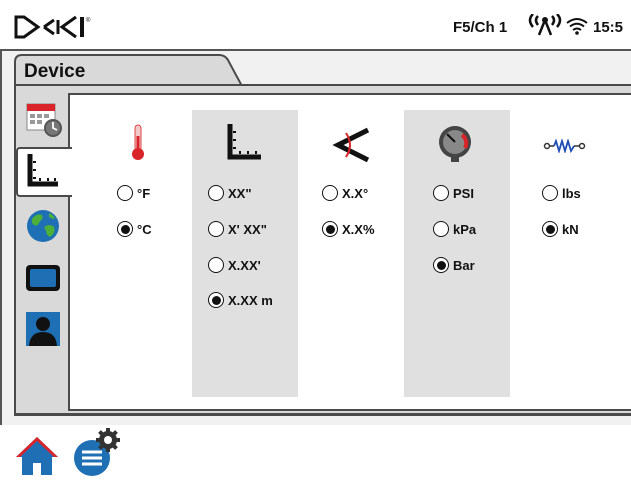 This screenshot has width=631, height=480. Describe the element at coordinates (44, 278) in the screenshot. I see `display-icon` at that location.